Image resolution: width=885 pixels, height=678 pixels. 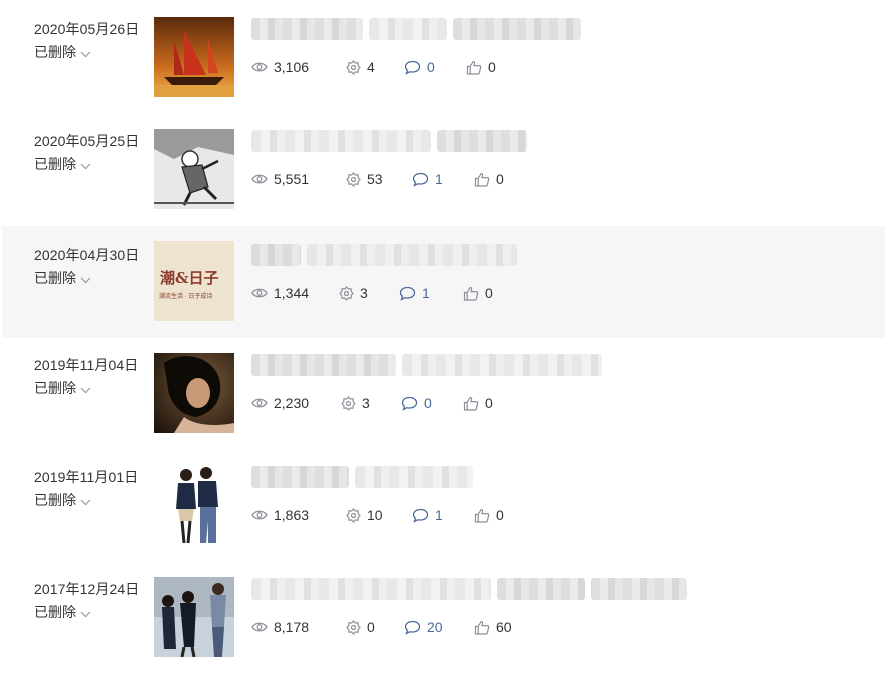 I want to click on article-thumbnail: 潮&日子 潮流生活 · 日子成诗, so click(x=194, y=281).